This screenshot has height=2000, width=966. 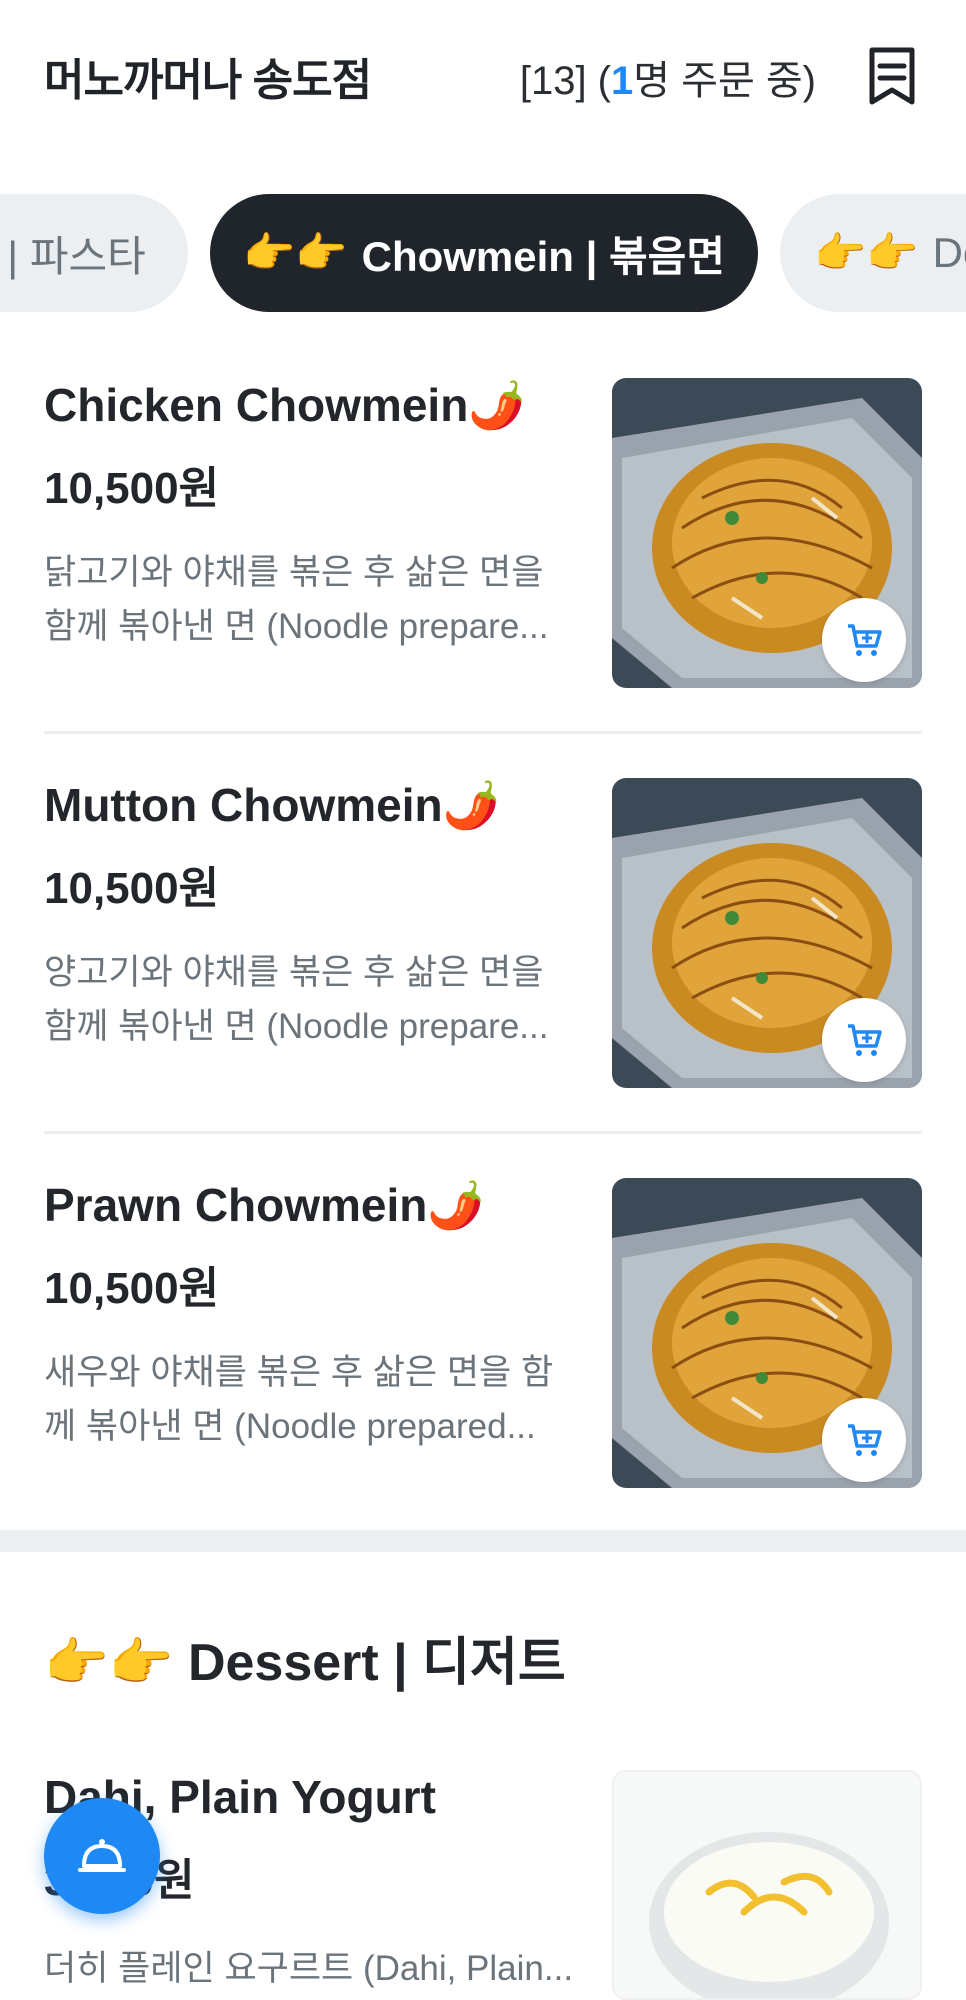 What do you see at coordinates (264, 1205) in the screenshot?
I see `item-name: Prawn Chowmein🌶️` at bounding box center [264, 1205].